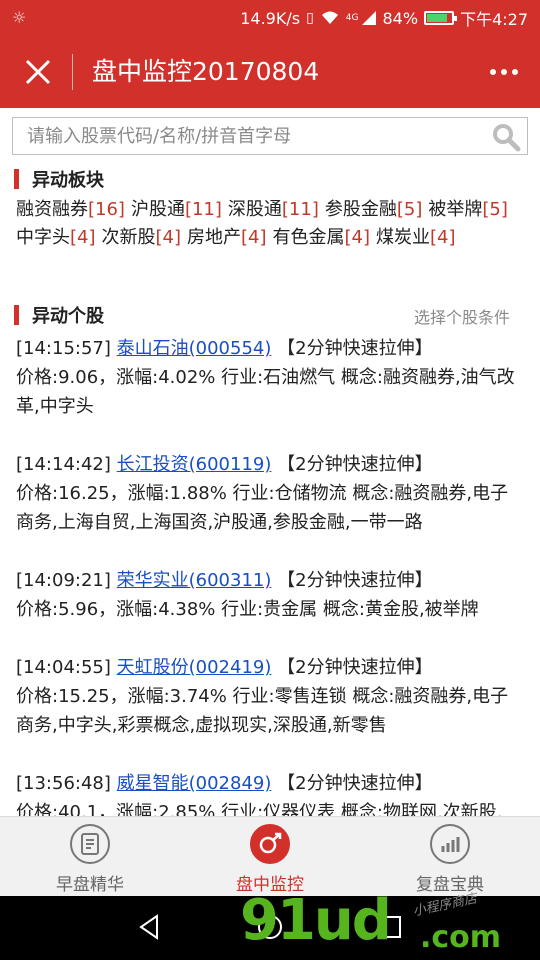 The height and width of the screenshot is (960, 540). I want to click on search-box, so click(270, 136).